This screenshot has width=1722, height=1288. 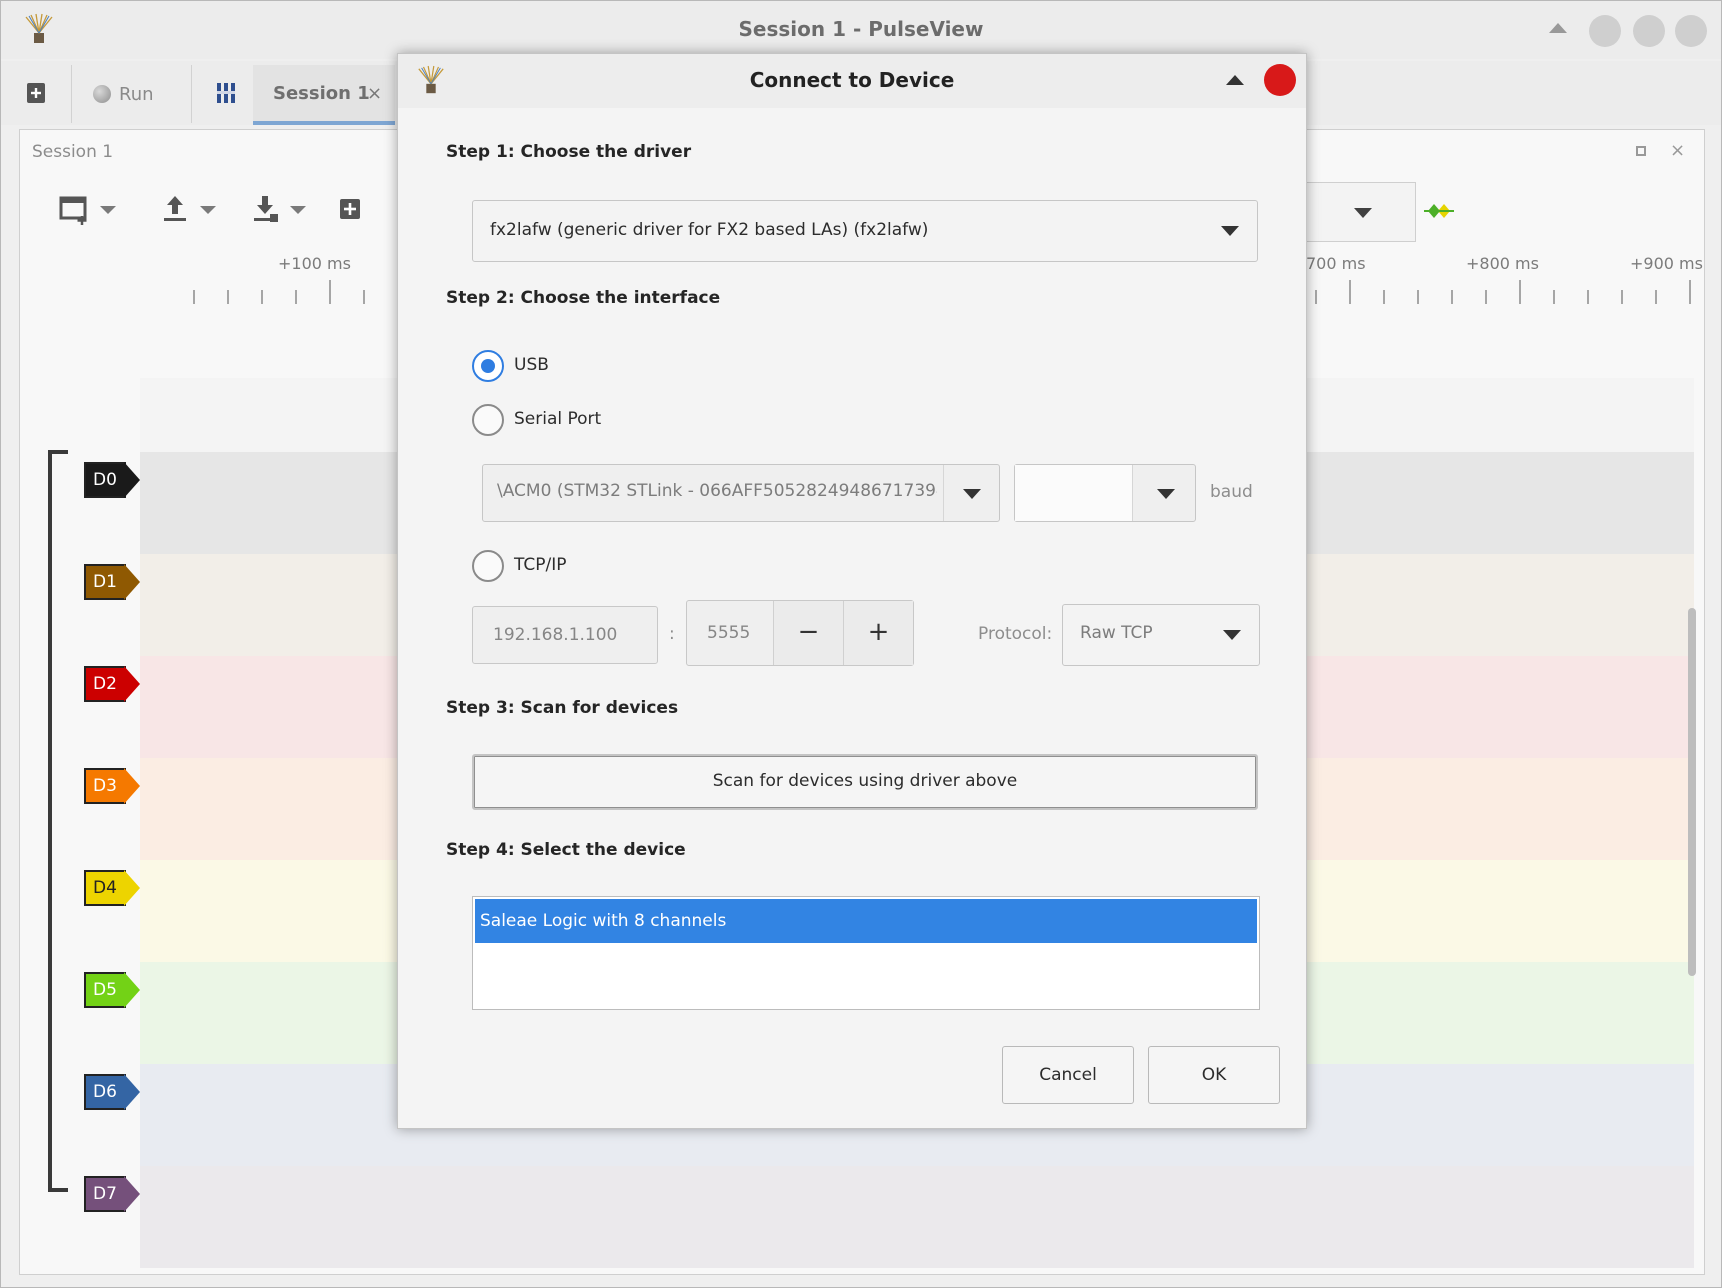 I want to click on run-icon, so click(x=102, y=94).